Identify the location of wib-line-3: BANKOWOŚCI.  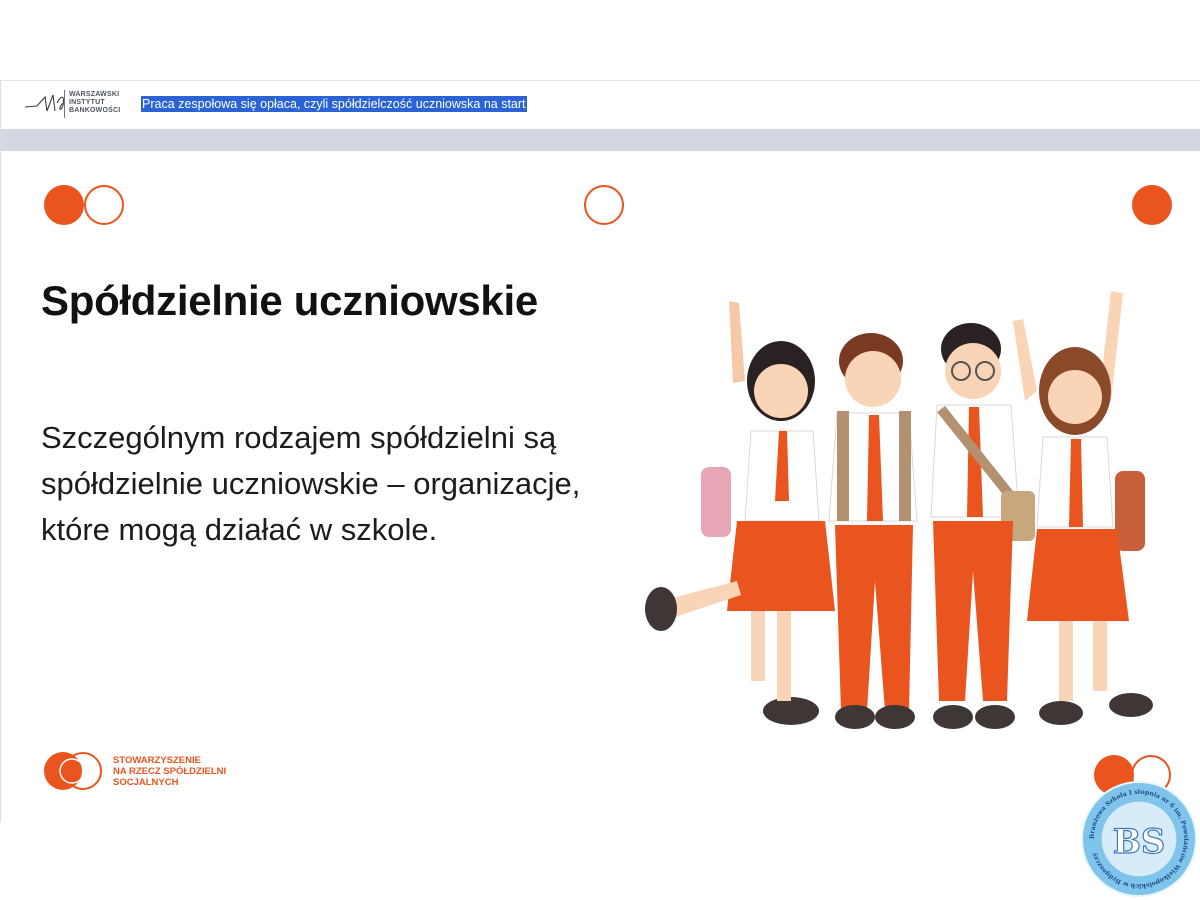
(95, 111).